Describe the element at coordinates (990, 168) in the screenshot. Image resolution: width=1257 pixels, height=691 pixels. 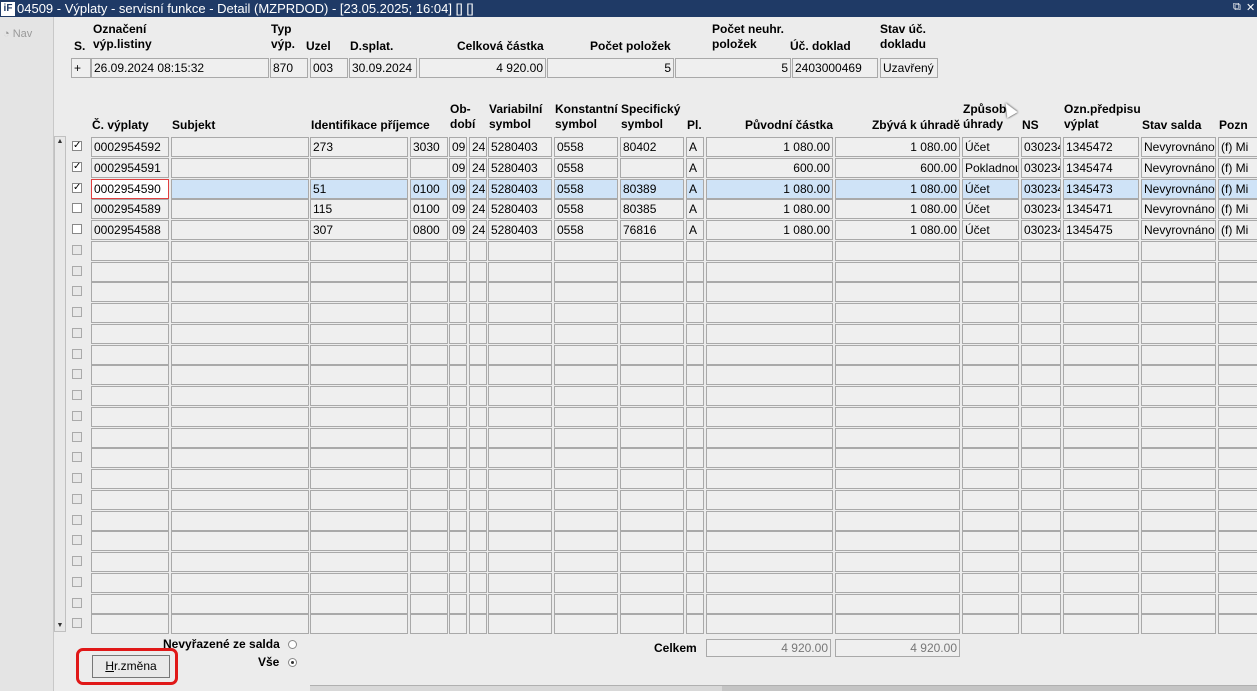
I see `cell-col-12: Pokladnou` at that location.